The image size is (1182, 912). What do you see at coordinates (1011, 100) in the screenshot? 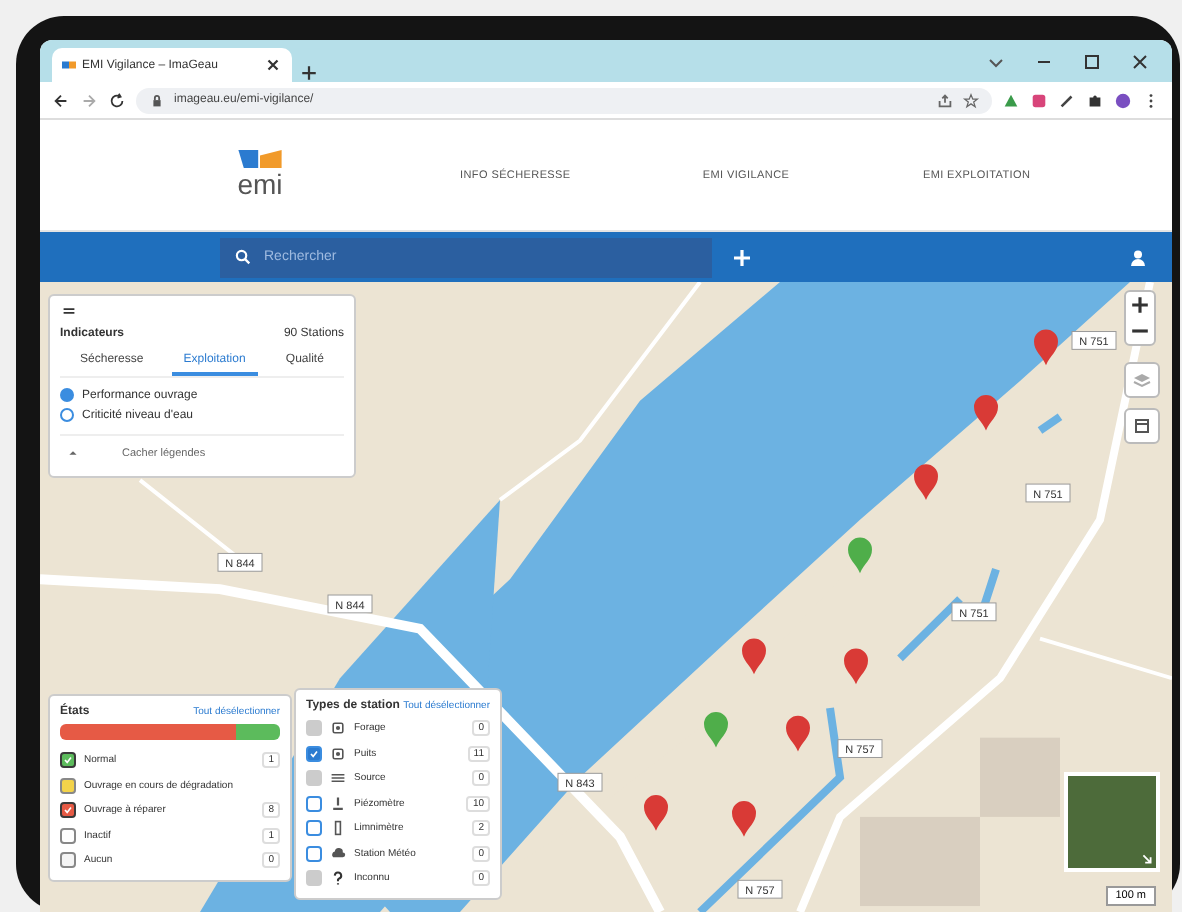
I see `triangle-icon` at bounding box center [1011, 100].